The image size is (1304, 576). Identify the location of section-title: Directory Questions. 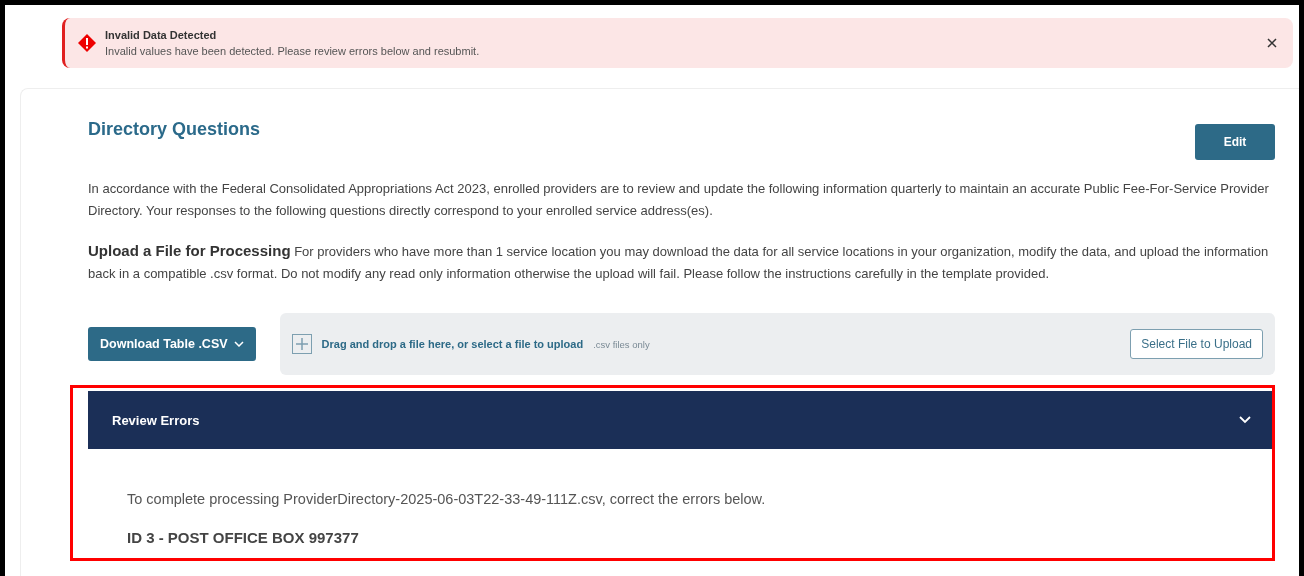
(174, 129).